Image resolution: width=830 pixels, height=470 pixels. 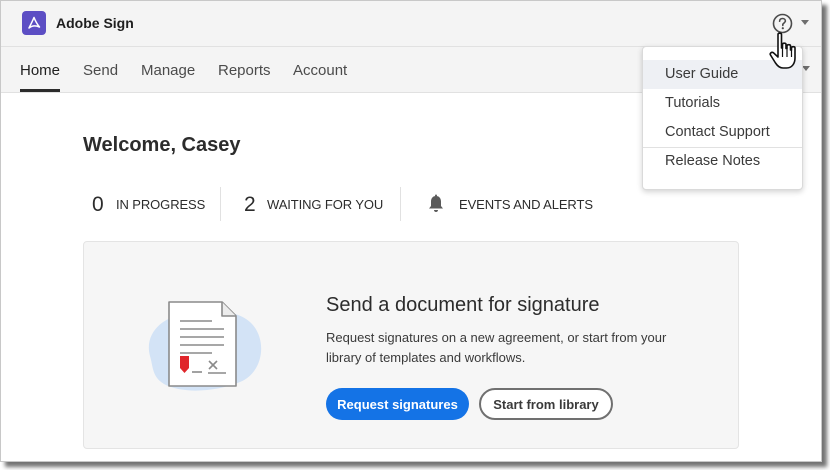 I want to click on in-progress-label: IN PROGRESS, so click(x=160, y=204).